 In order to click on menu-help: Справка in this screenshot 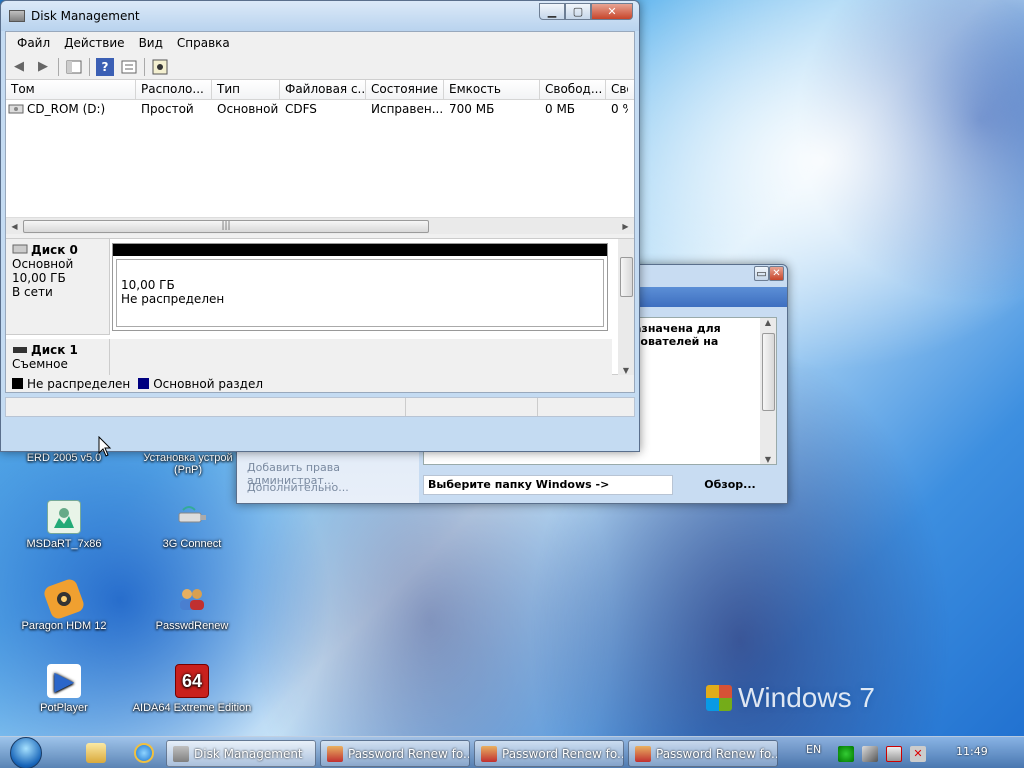, I will do `click(203, 43)`.